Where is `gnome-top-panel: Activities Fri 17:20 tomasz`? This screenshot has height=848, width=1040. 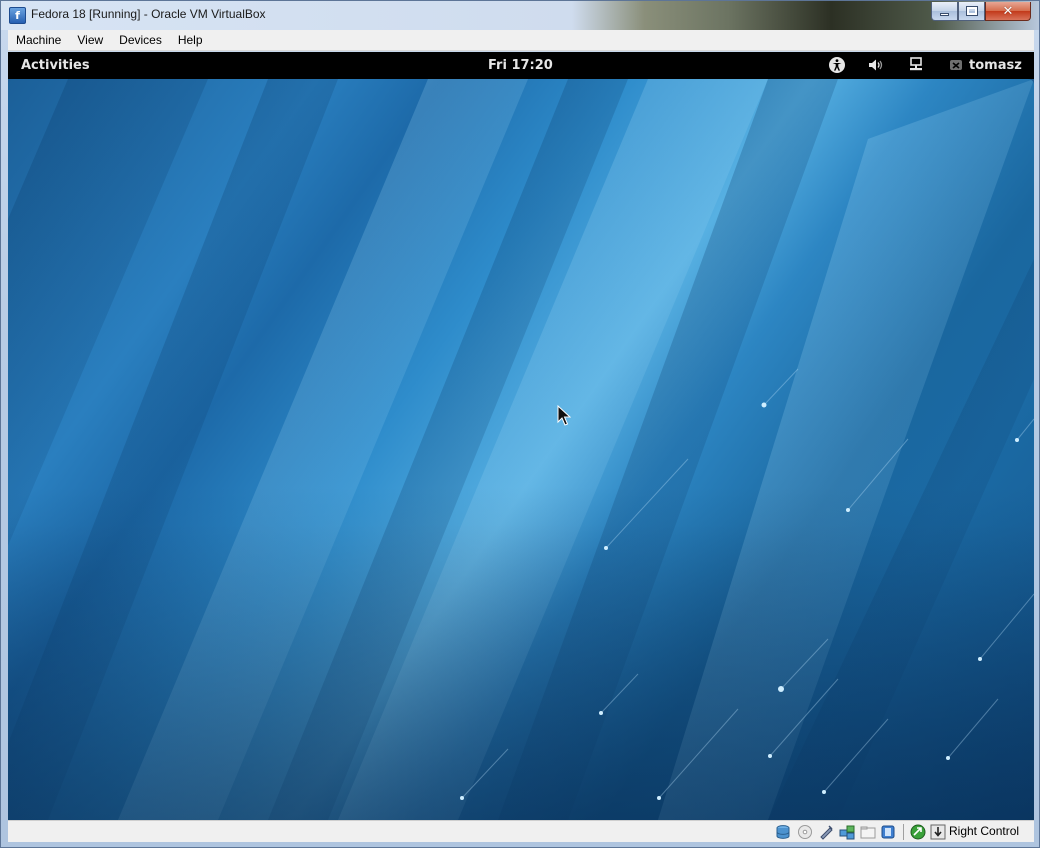 gnome-top-panel: Activities Fri 17:20 tomasz is located at coordinates (521, 65).